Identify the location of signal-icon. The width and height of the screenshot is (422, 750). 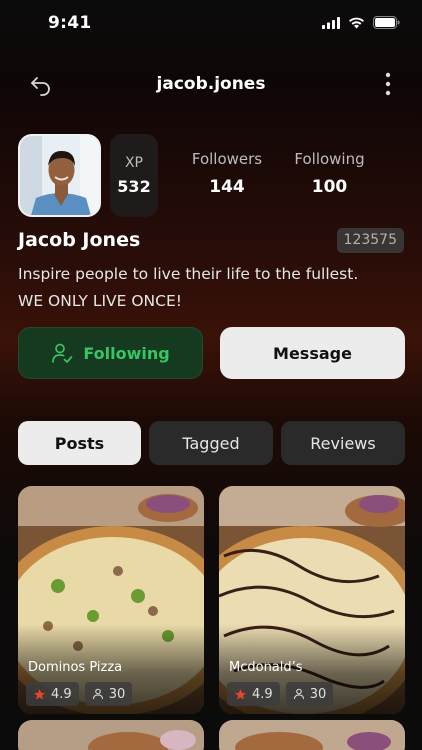
(331, 22).